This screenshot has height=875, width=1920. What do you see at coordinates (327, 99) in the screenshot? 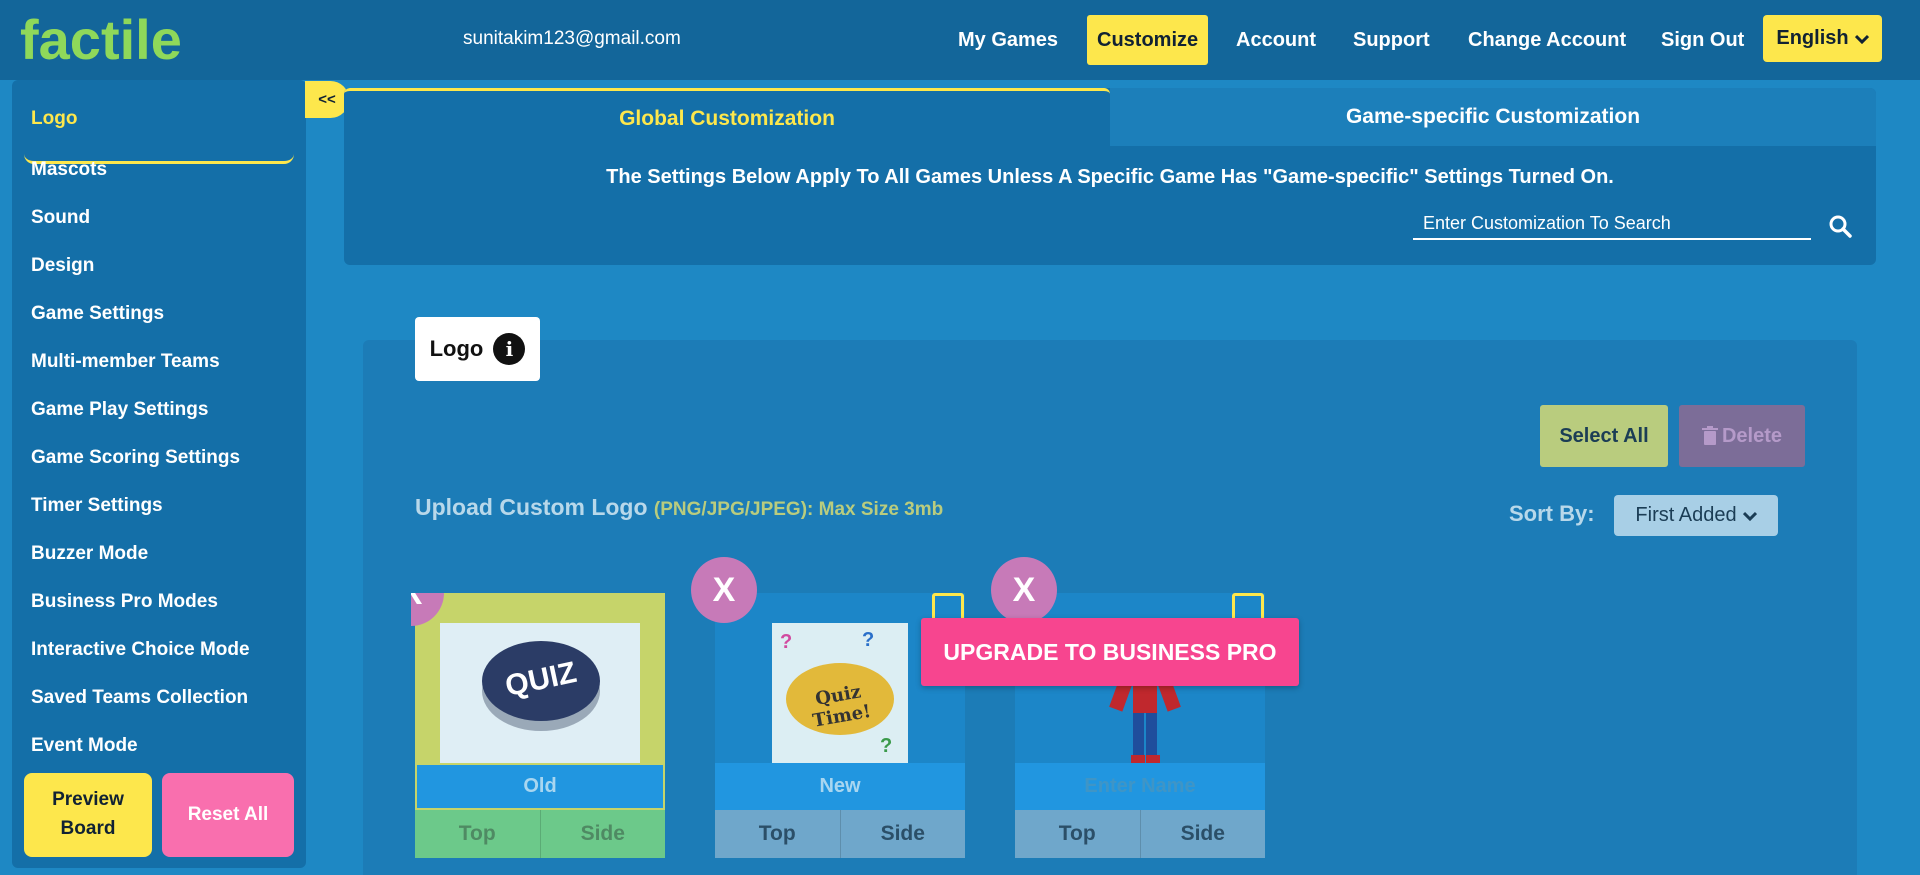
I see `collapse-sidebar-button: <<` at bounding box center [327, 99].